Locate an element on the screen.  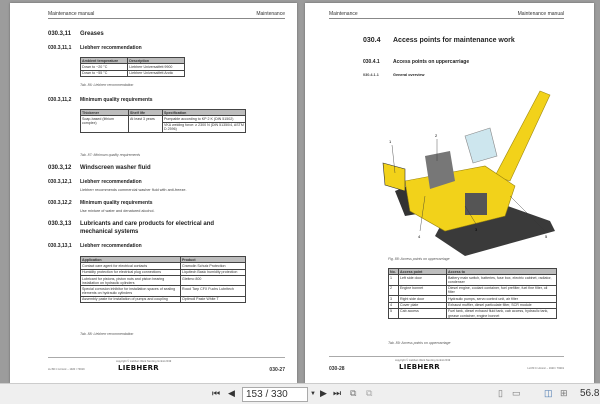
callout-label: 5 is located at coordinates (546, 236).